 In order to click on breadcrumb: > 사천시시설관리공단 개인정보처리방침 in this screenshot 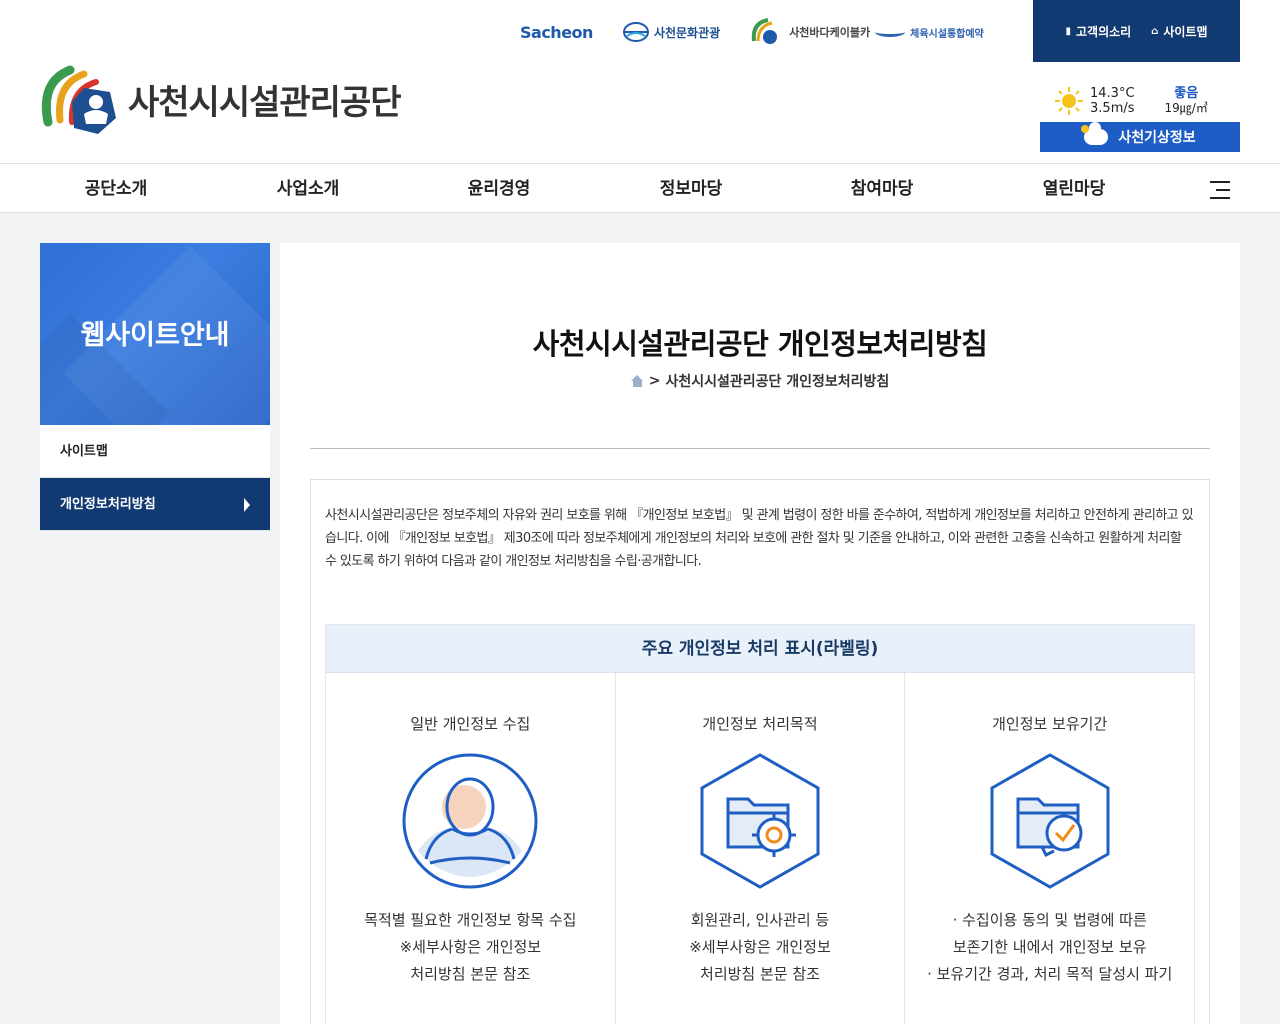, I will do `click(760, 381)`.